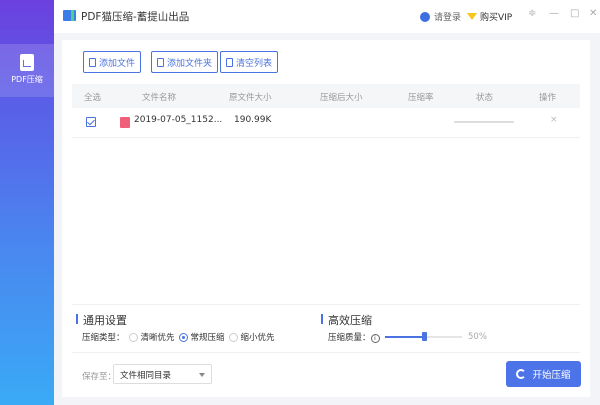  What do you see at coordinates (27, 79) in the screenshot?
I see `sidebar-item-label: PDF压缩` at bounding box center [27, 79].